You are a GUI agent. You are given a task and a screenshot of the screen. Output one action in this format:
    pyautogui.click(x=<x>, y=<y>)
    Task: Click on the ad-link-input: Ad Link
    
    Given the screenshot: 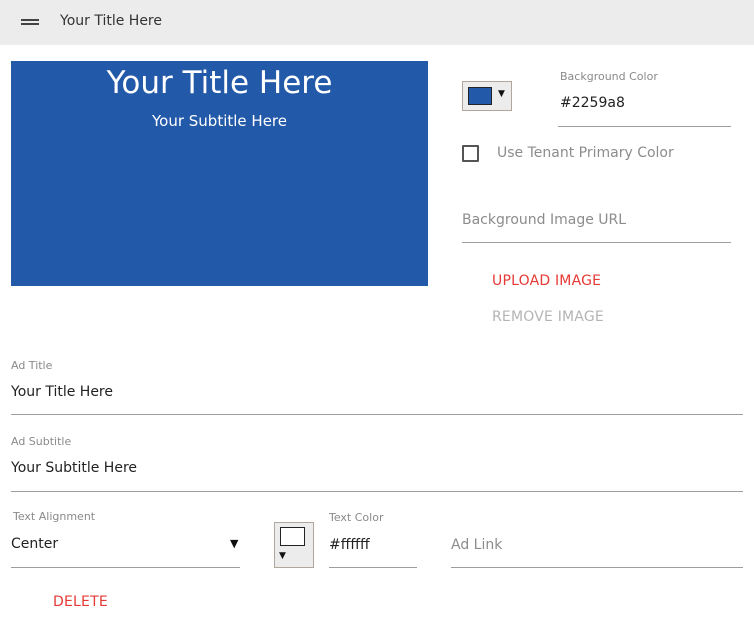 What is the action you would take?
    pyautogui.click(x=476, y=545)
    